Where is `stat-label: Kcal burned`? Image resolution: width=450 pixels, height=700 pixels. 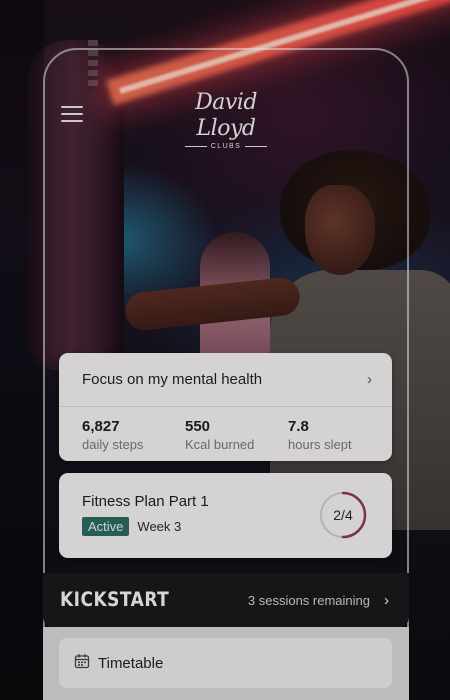 stat-label: Kcal burned is located at coordinates (220, 444).